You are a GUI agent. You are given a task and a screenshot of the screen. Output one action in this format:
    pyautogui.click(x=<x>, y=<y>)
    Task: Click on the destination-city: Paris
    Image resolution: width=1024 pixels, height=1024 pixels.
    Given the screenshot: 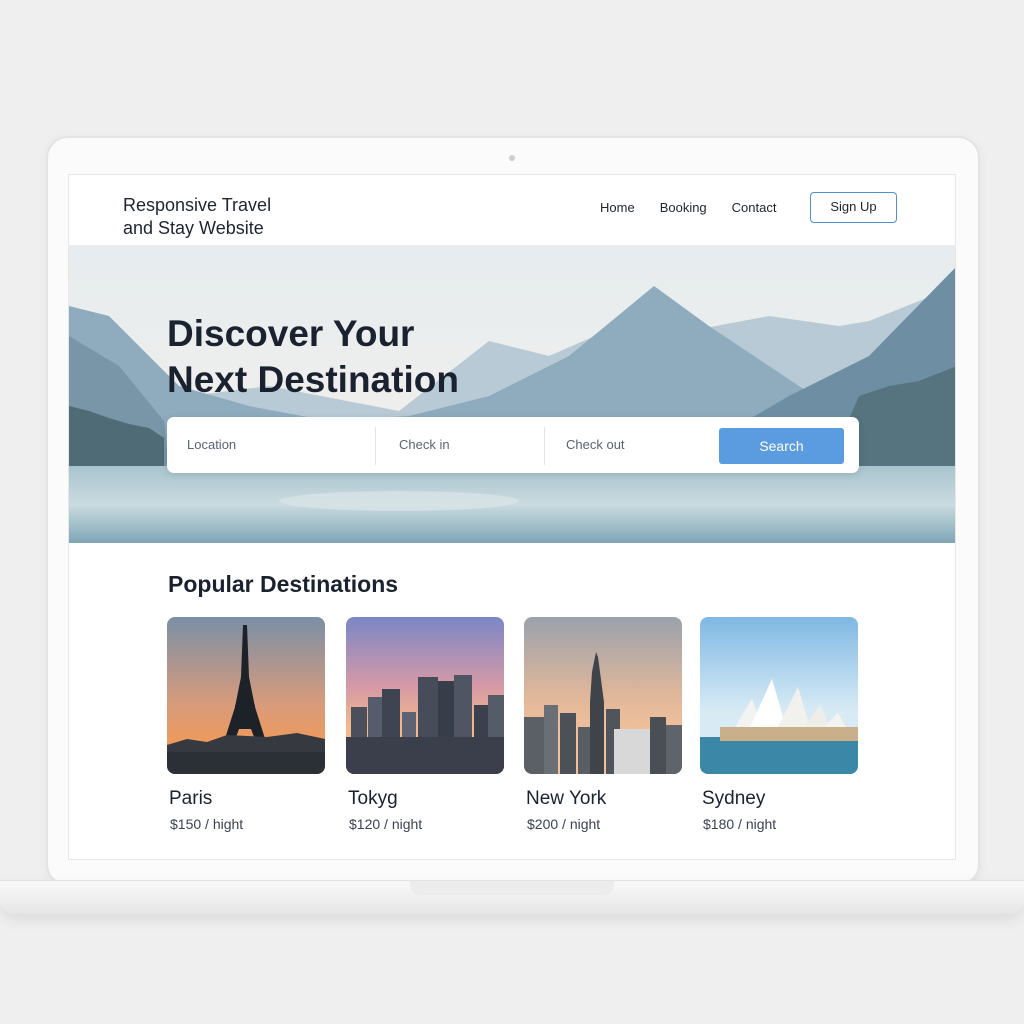 What is the action you would take?
    pyautogui.click(x=191, y=798)
    